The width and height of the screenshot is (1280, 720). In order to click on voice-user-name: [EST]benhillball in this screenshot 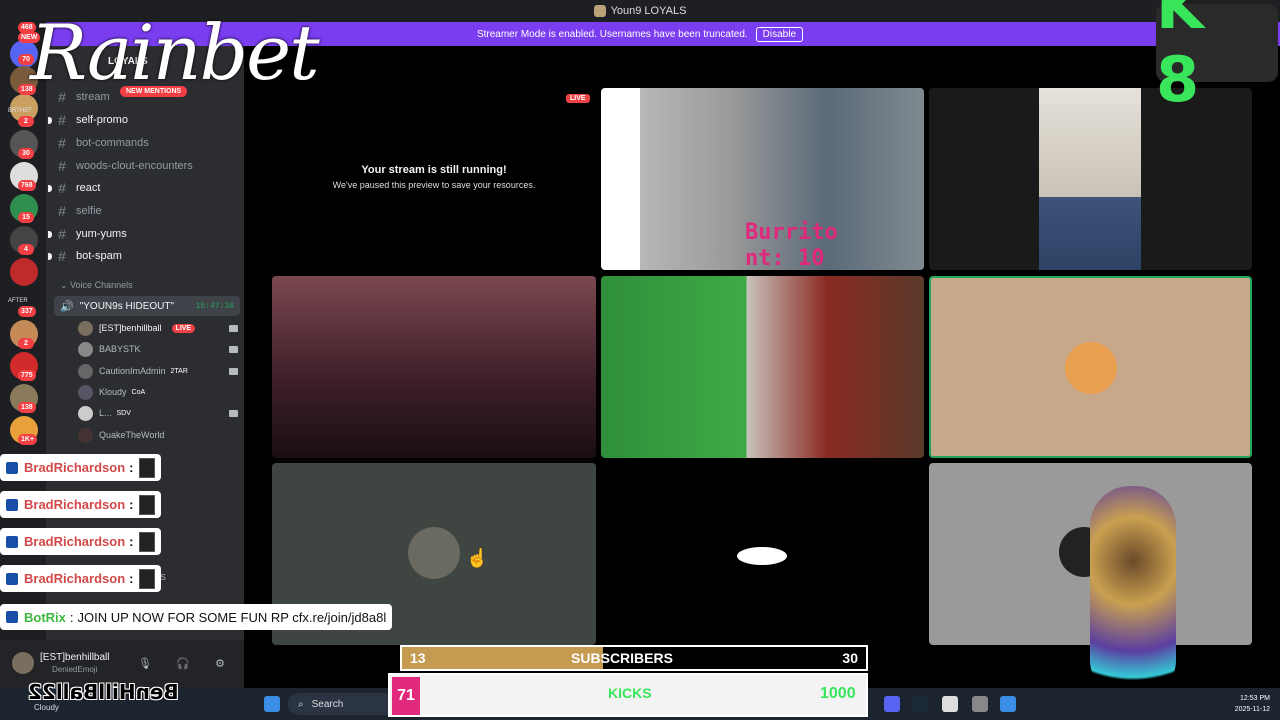, I will do `click(130, 328)`.